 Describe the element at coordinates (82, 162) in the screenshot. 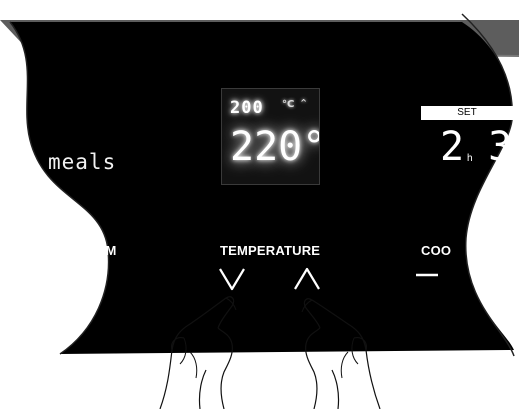

I see `mode-display-text: meals` at that location.